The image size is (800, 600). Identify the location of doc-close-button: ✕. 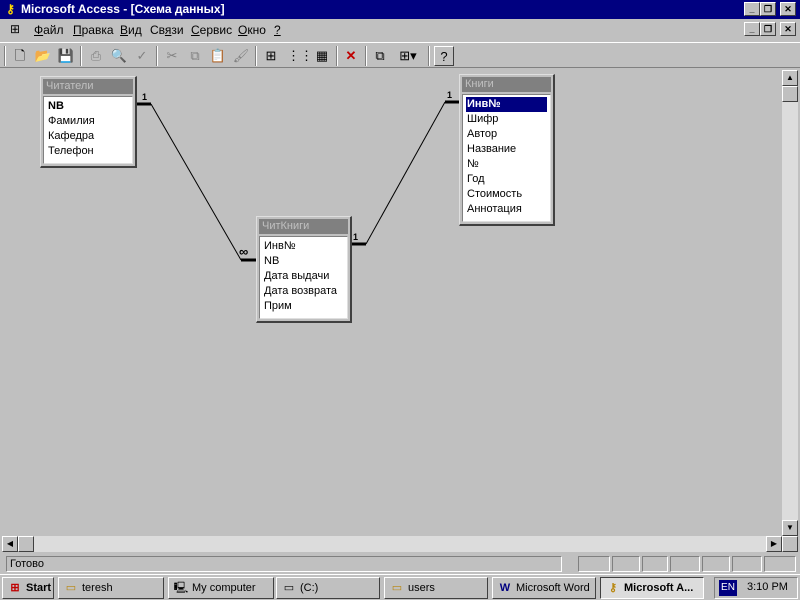
(788, 29).